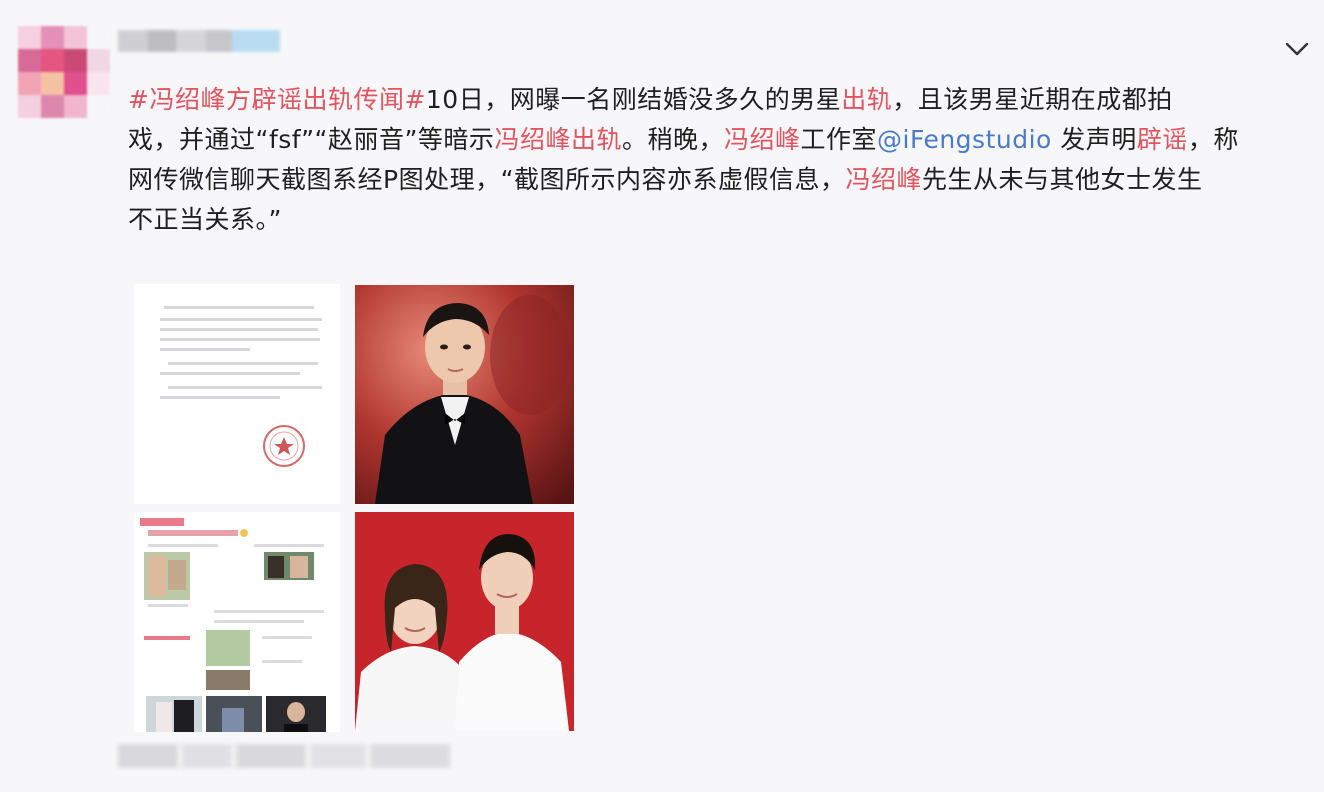 Image resolution: width=1324 pixels, height=792 pixels. Describe the element at coordinates (298, 759) in the screenshot. I see `post-footer-blurred` at that location.